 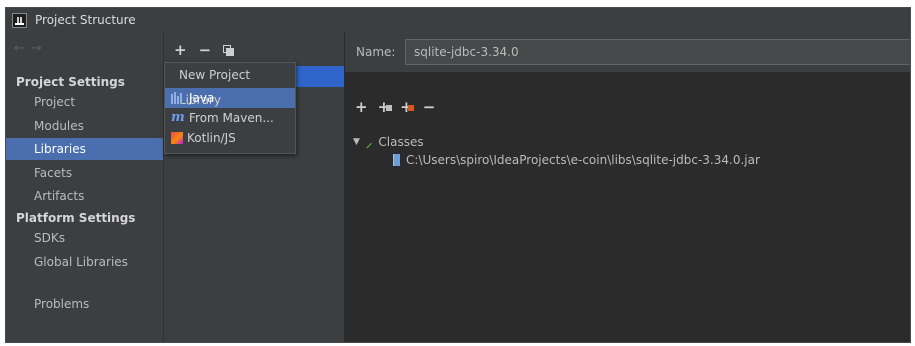 What do you see at coordinates (84, 126) in the screenshot?
I see `sidebar-item-modules: Modules` at bounding box center [84, 126].